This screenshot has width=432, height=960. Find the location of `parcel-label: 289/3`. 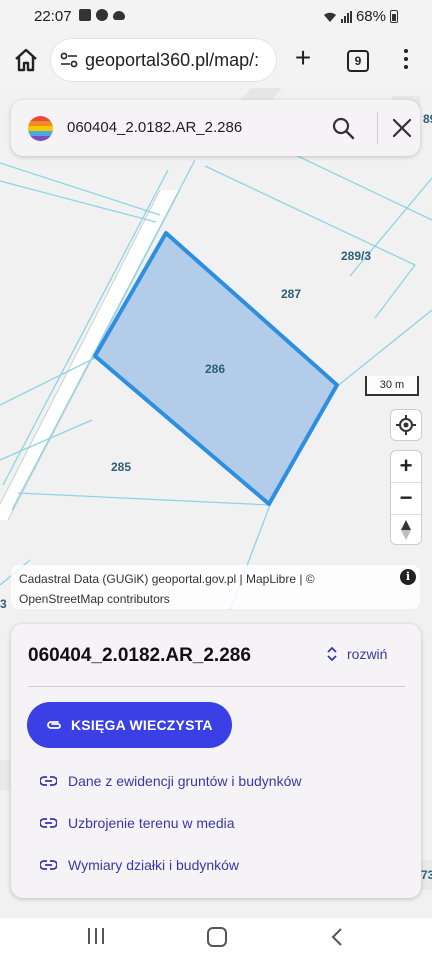

parcel-label: 289/3 is located at coordinates (356, 256).